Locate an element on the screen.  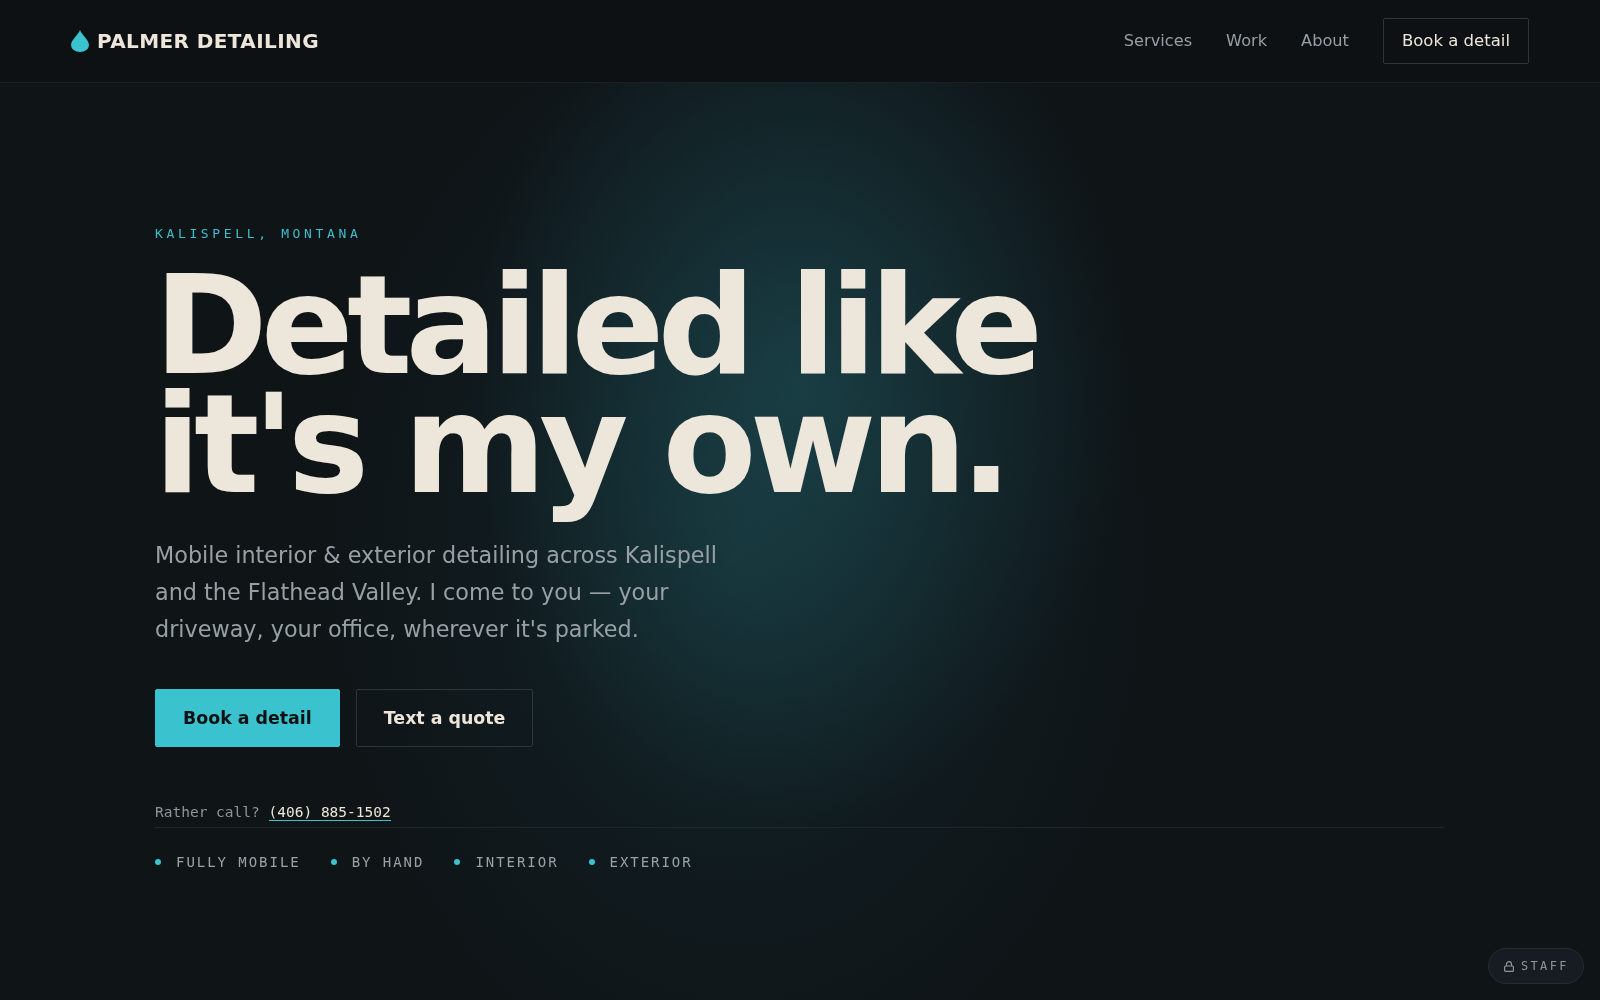
nav-link: Services is located at coordinates (1158, 41).